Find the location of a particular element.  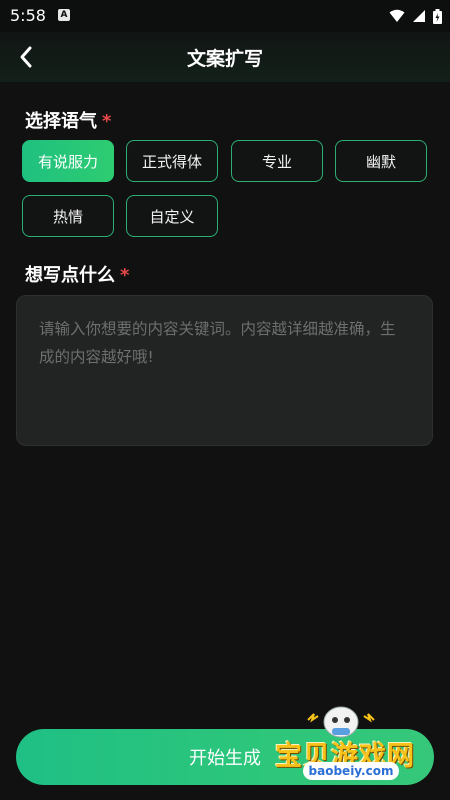

status-time: 5:58 is located at coordinates (28, 15).